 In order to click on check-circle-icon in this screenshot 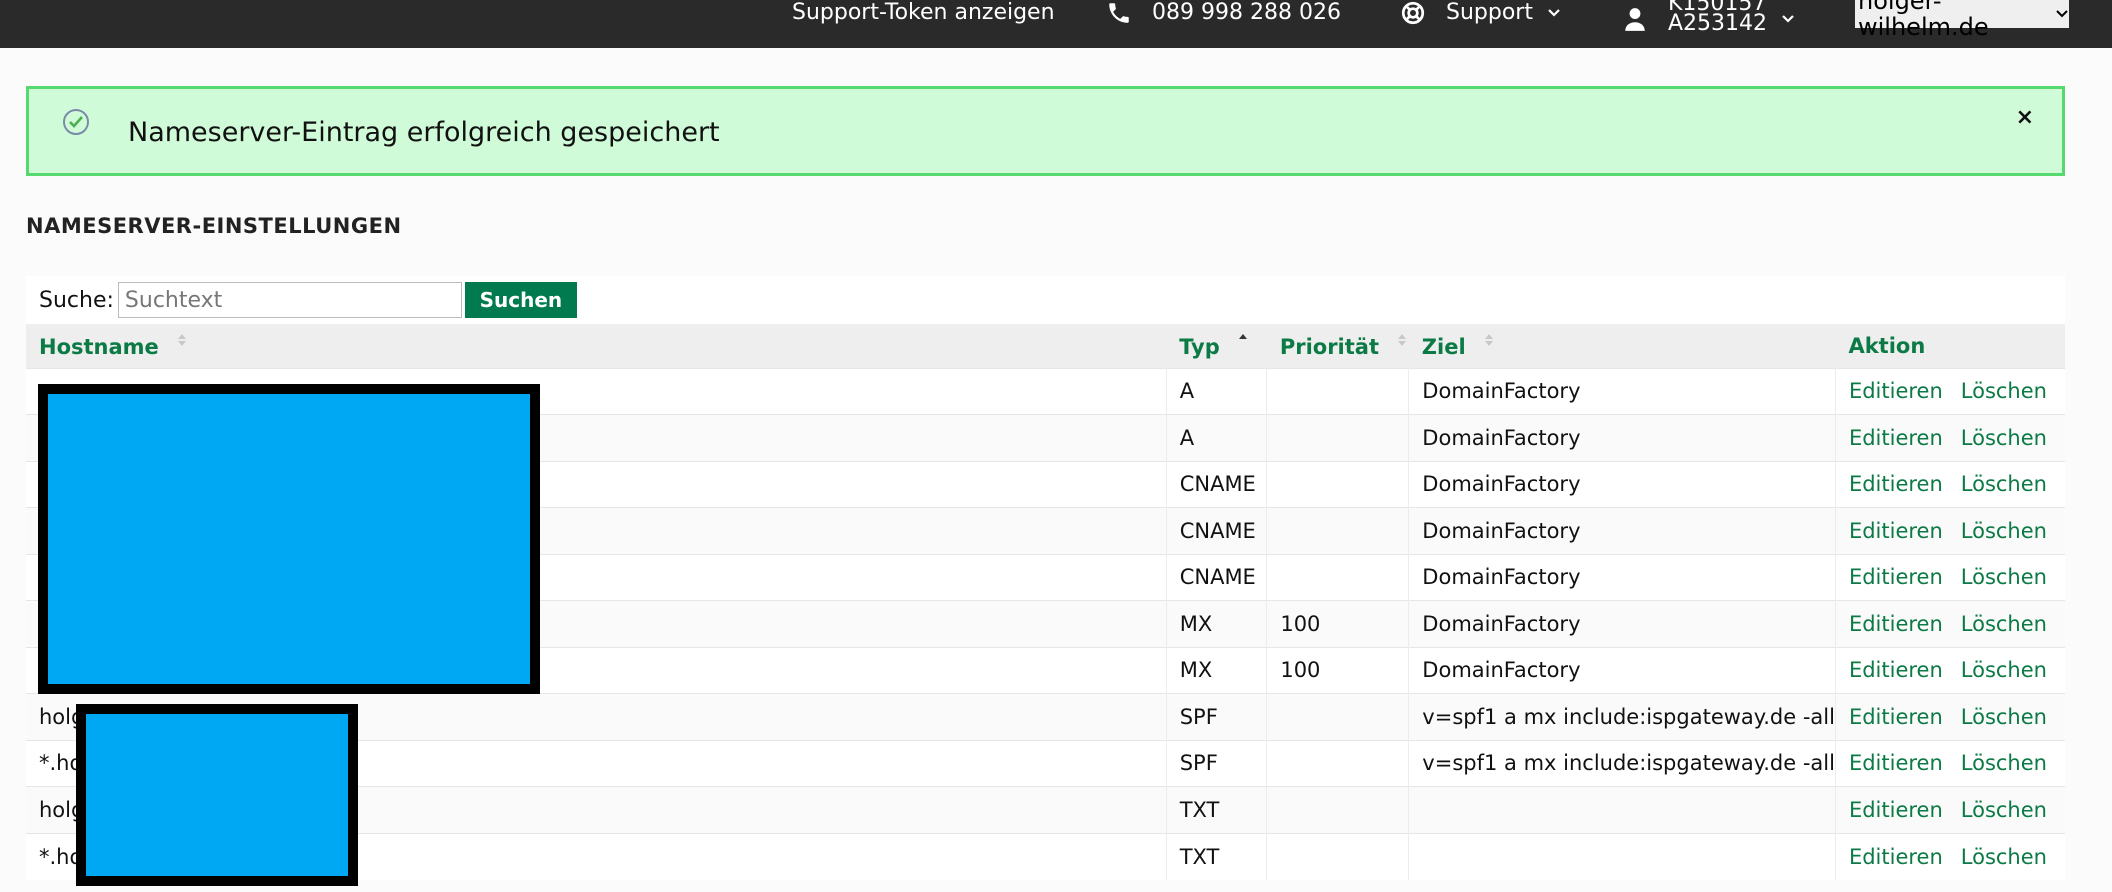, I will do `click(76, 122)`.